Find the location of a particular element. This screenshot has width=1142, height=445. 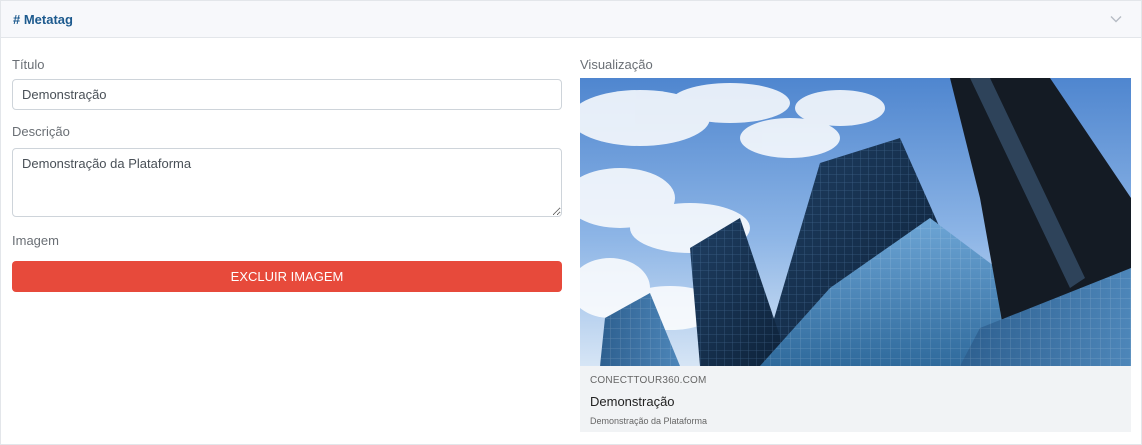

preview-description: Demonstração da Plataforma is located at coordinates (649, 421).